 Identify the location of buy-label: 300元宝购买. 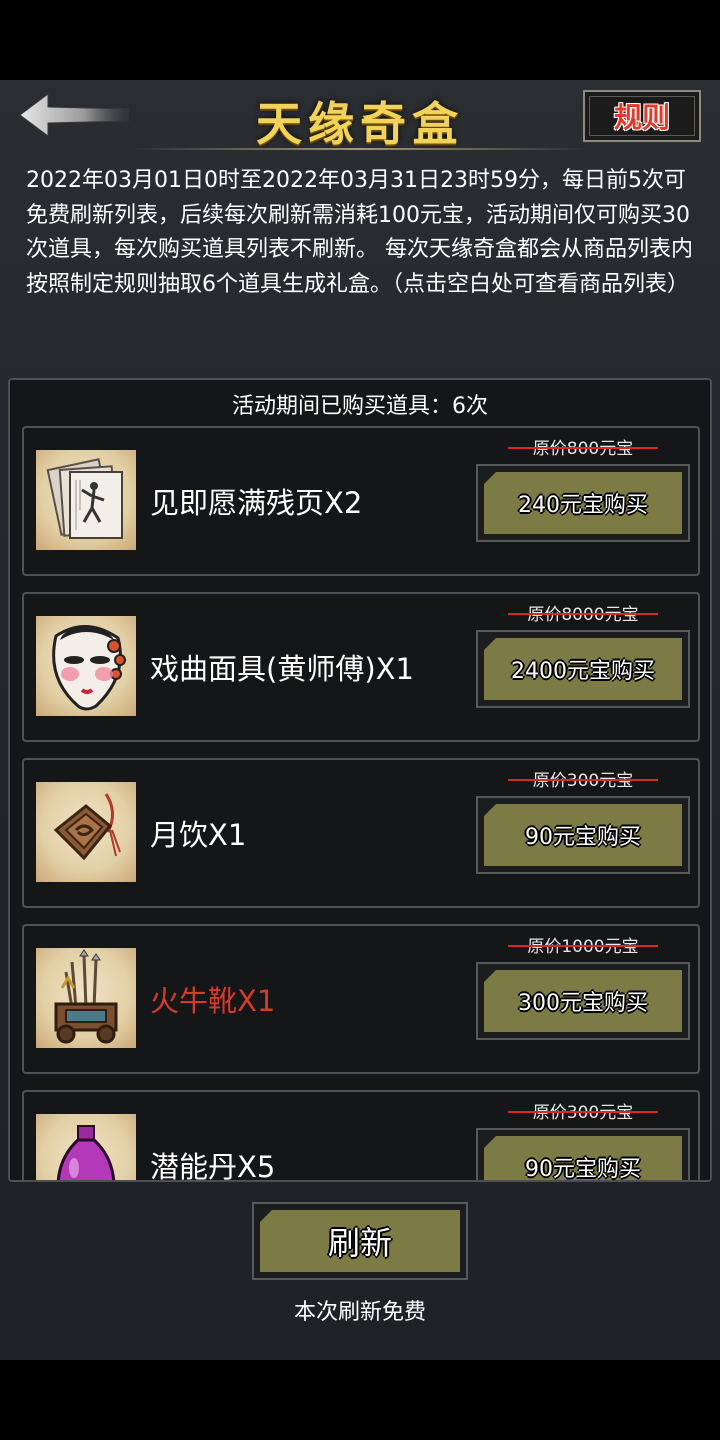
(583, 1003).